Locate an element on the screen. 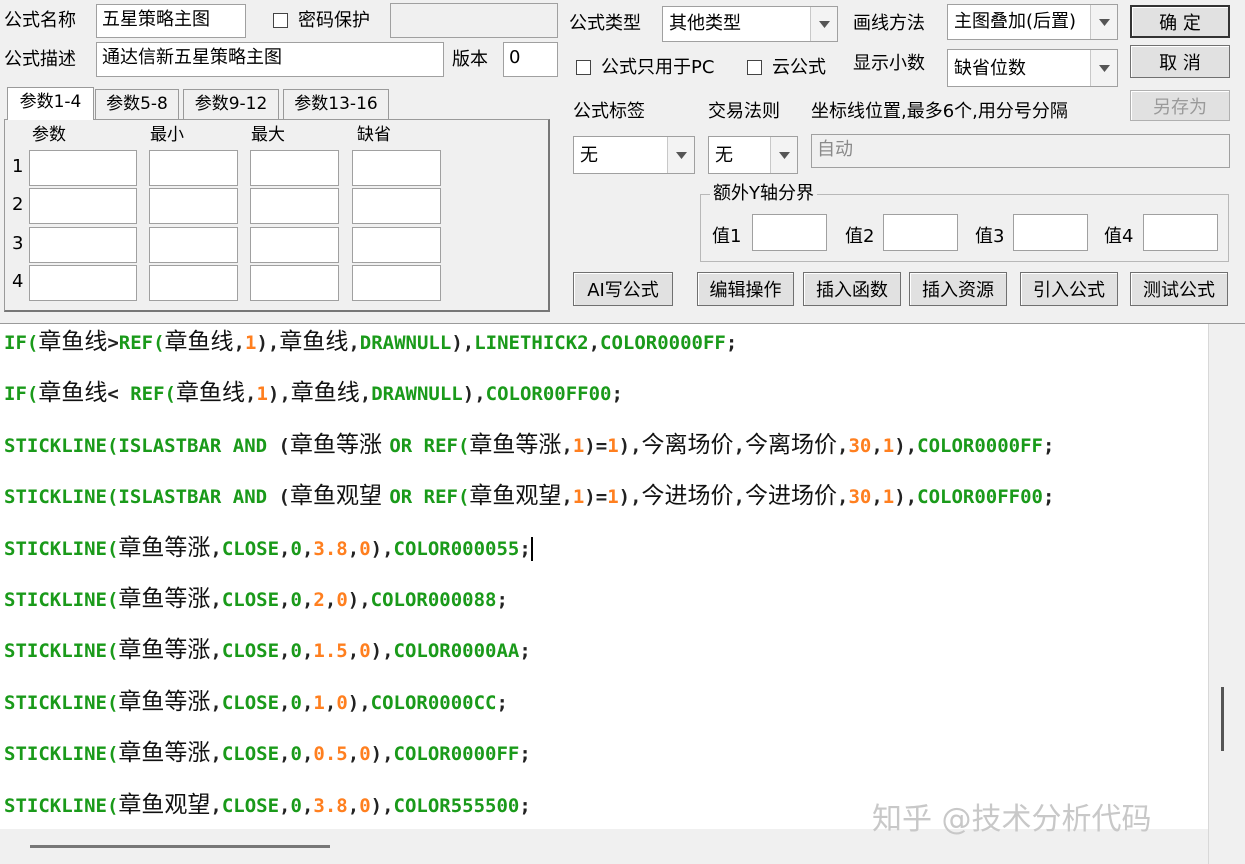  param-4-min-input is located at coordinates (193, 283).